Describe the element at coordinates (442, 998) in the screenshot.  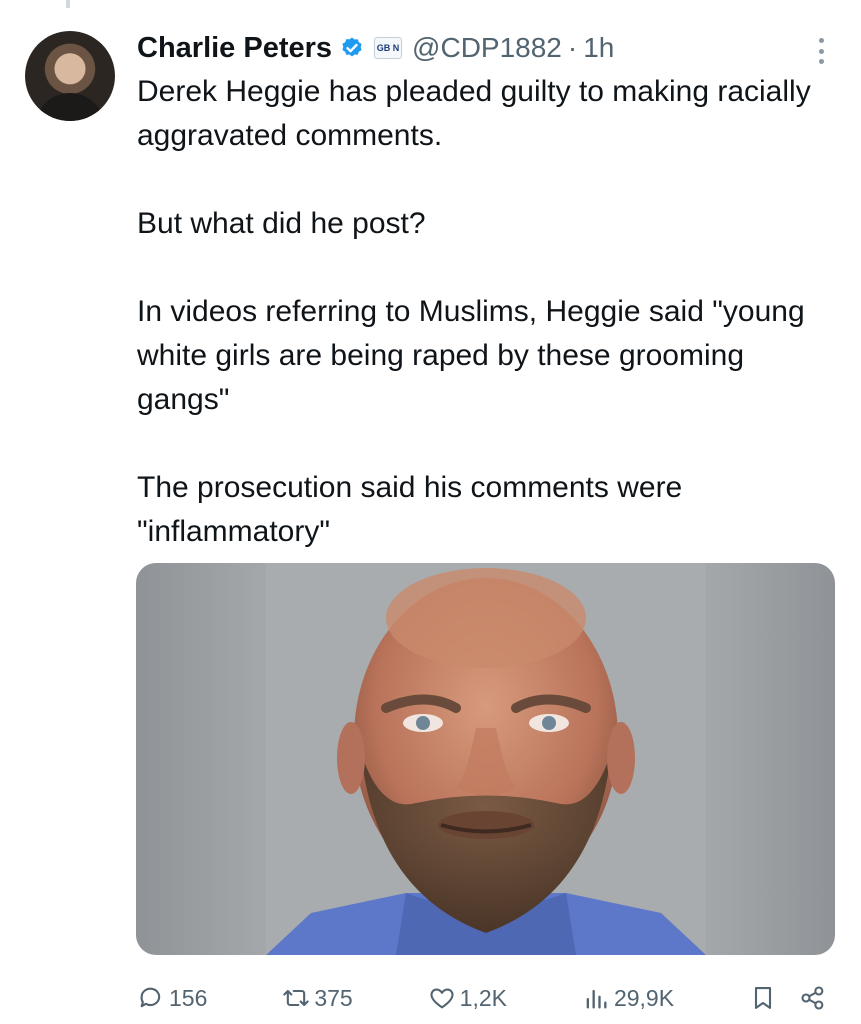
I see `like-icon` at that location.